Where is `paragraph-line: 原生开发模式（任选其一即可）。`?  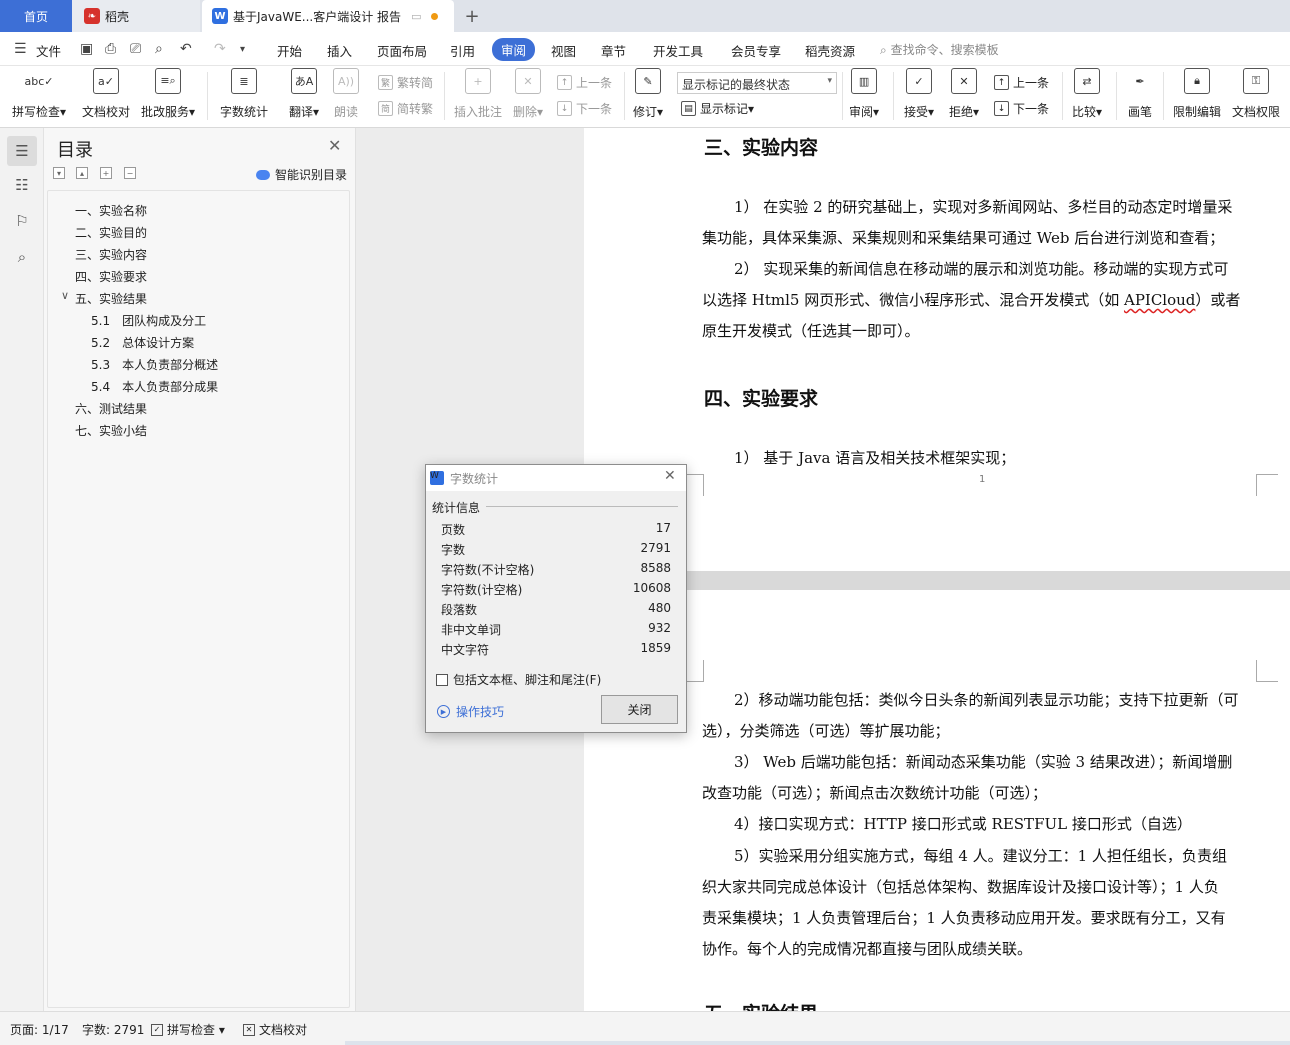 paragraph-line: 原生开发模式（任选其一即可）。 is located at coordinates (811, 331).